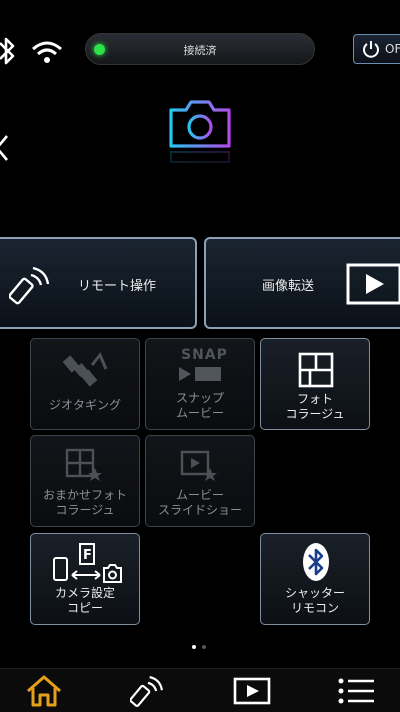  I want to click on image-transfer-button: 画像転送, so click(302, 283).